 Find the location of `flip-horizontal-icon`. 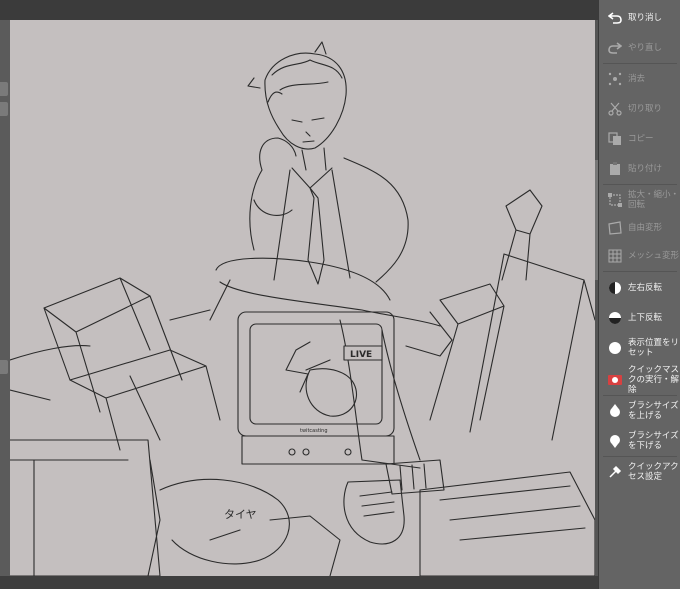

flip-horizontal-icon is located at coordinates (615, 288).